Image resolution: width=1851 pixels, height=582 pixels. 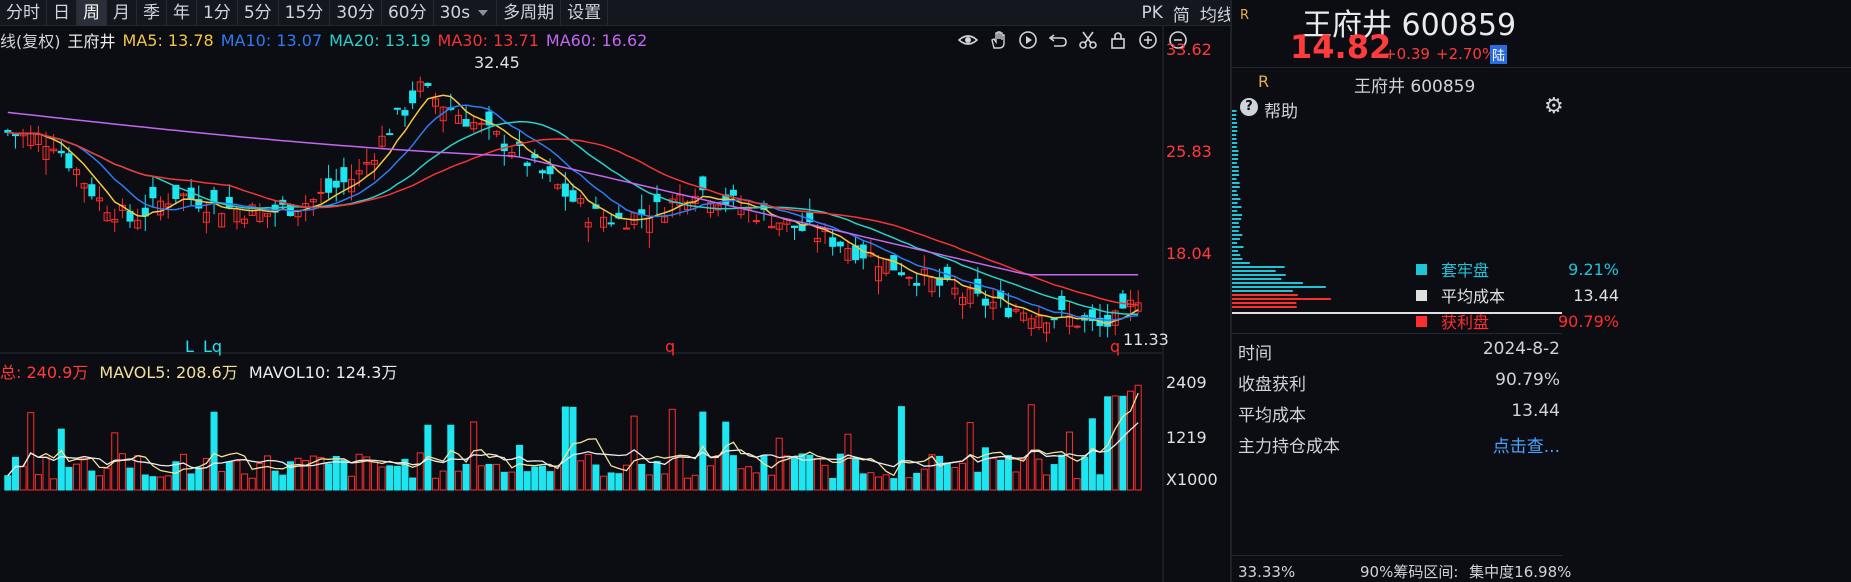 I want to click on legend-value: 13.44, so click(x=1596, y=295).